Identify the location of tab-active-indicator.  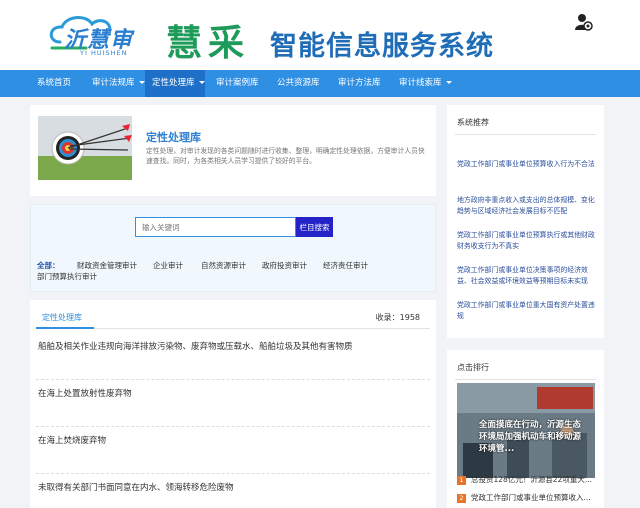
(65, 328).